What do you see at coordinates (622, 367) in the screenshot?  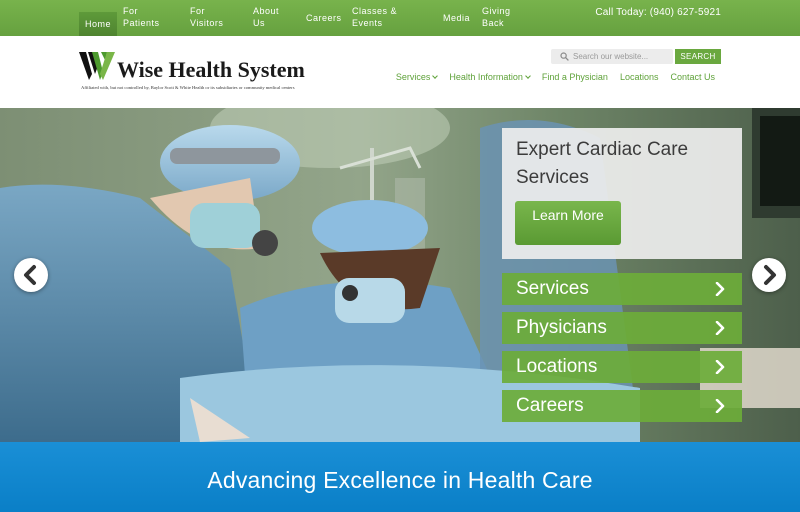 I see `quick-link-locations: Locations` at bounding box center [622, 367].